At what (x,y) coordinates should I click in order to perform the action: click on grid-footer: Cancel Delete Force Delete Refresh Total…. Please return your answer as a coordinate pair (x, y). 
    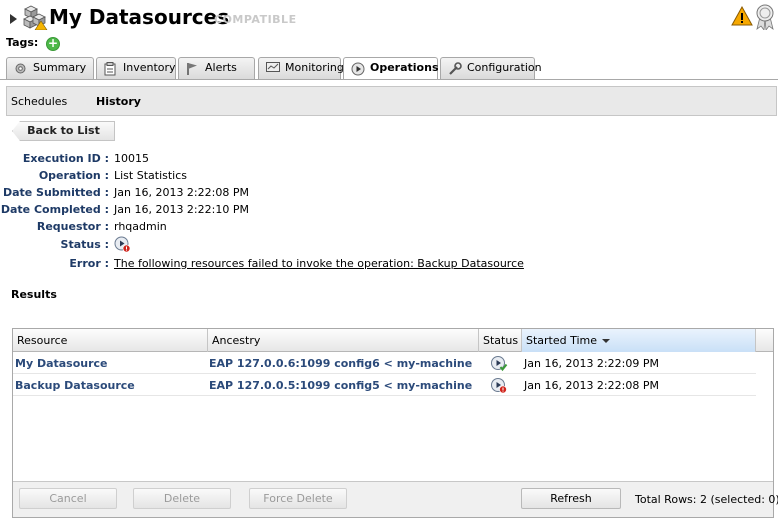
    Looking at the image, I should click on (395, 499).